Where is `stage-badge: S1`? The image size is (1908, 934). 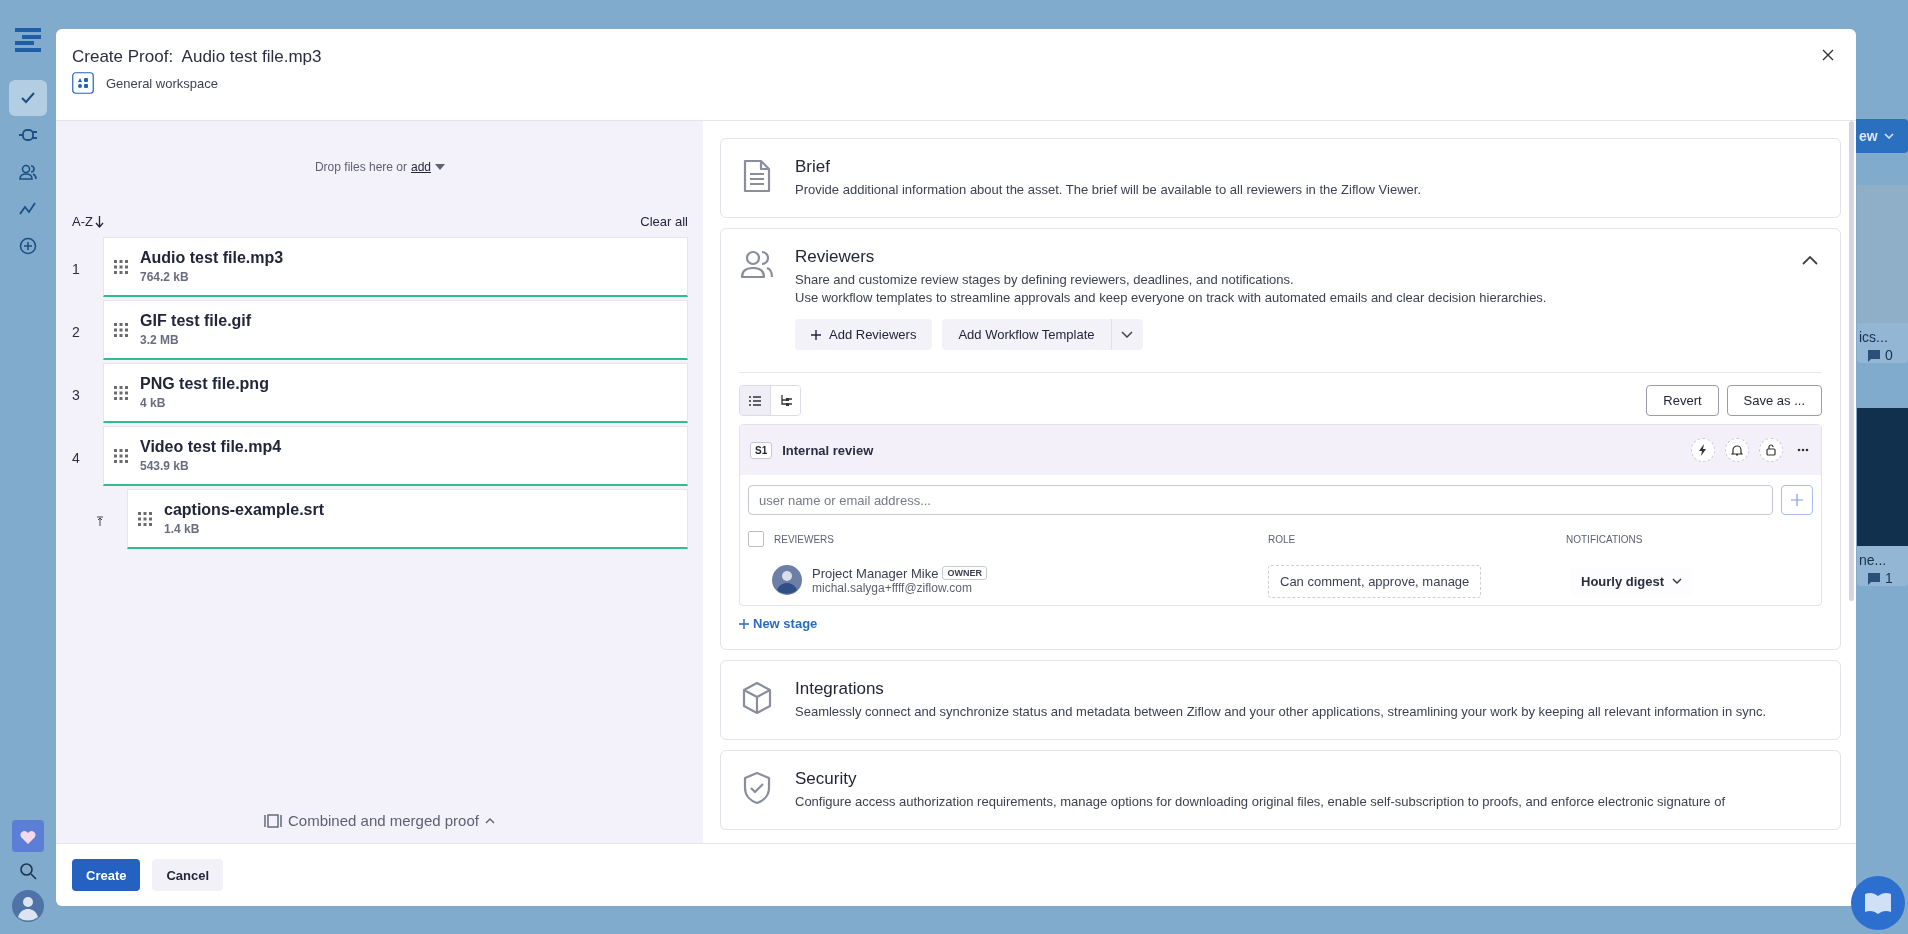 stage-badge: S1 is located at coordinates (761, 450).